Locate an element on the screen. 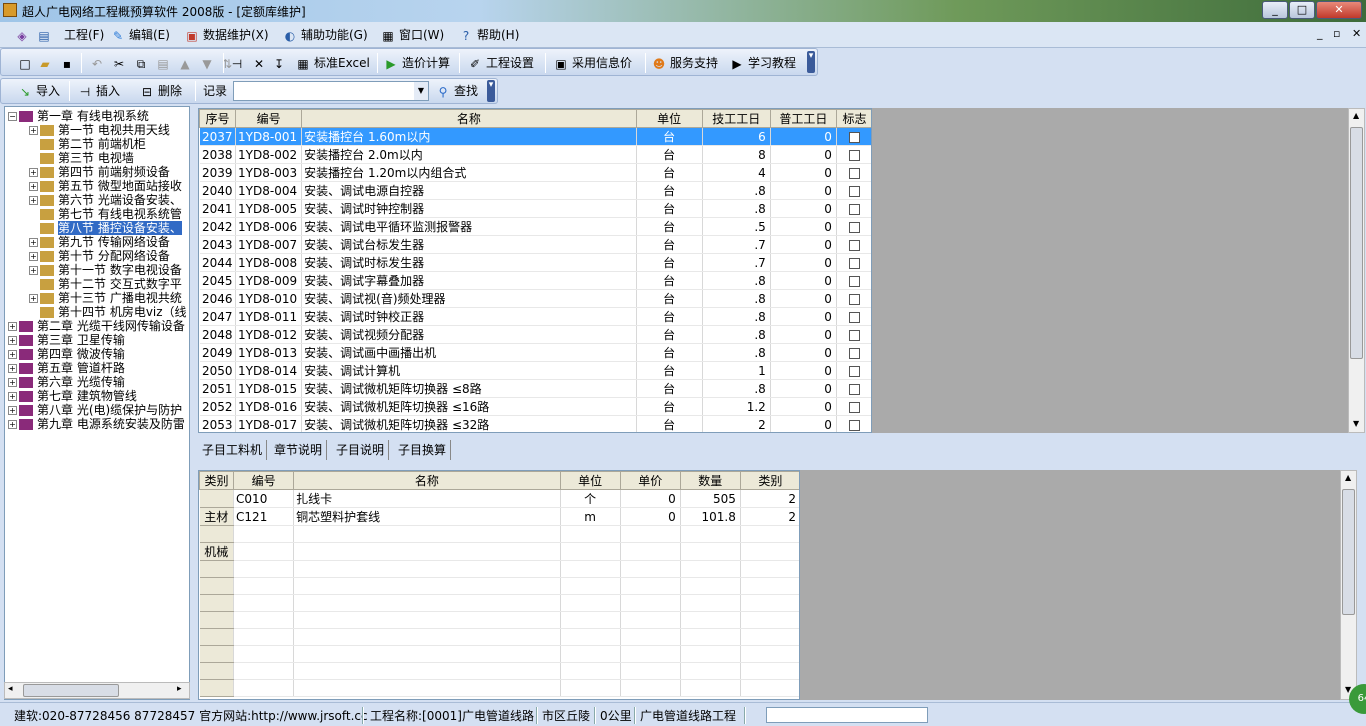 The image size is (1366, 726). table-cell: 2049 is located at coordinates (218, 352).